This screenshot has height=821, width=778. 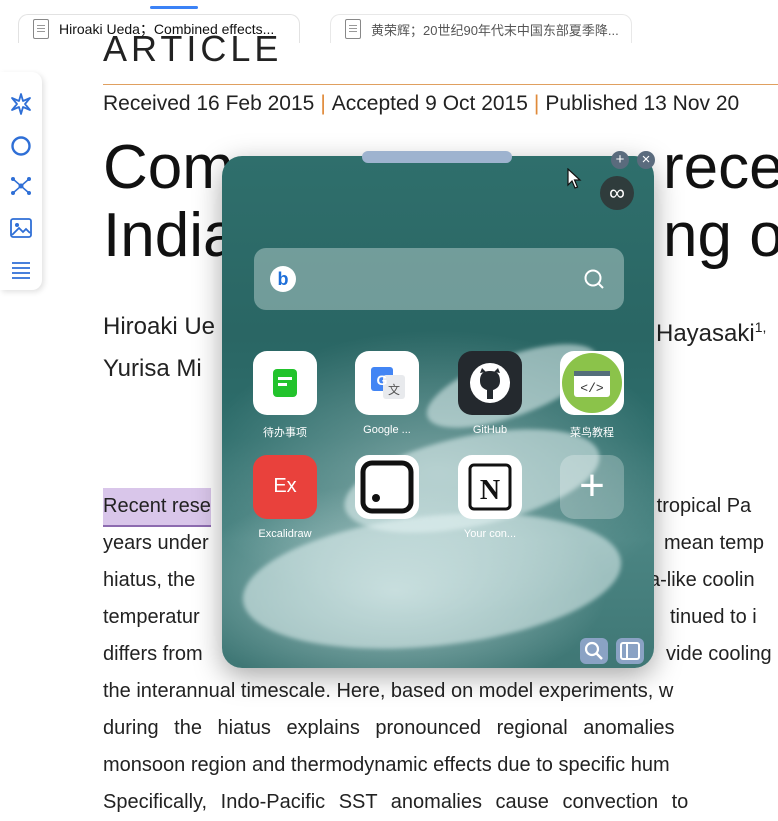 What do you see at coordinates (574, 178) in the screenshot?
I see `mouse-cursor-icon` at bounding box center [574, 178].